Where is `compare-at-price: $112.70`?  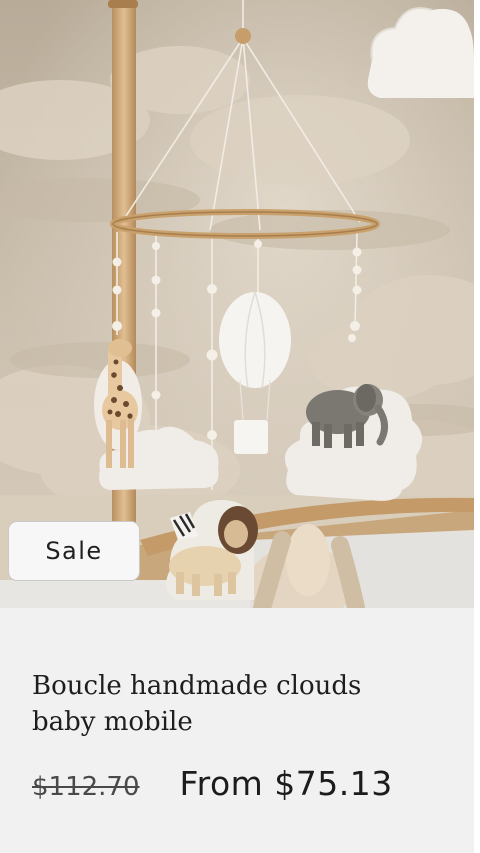 compare-at-price: $112.70 is located at coordinates (86, 787).